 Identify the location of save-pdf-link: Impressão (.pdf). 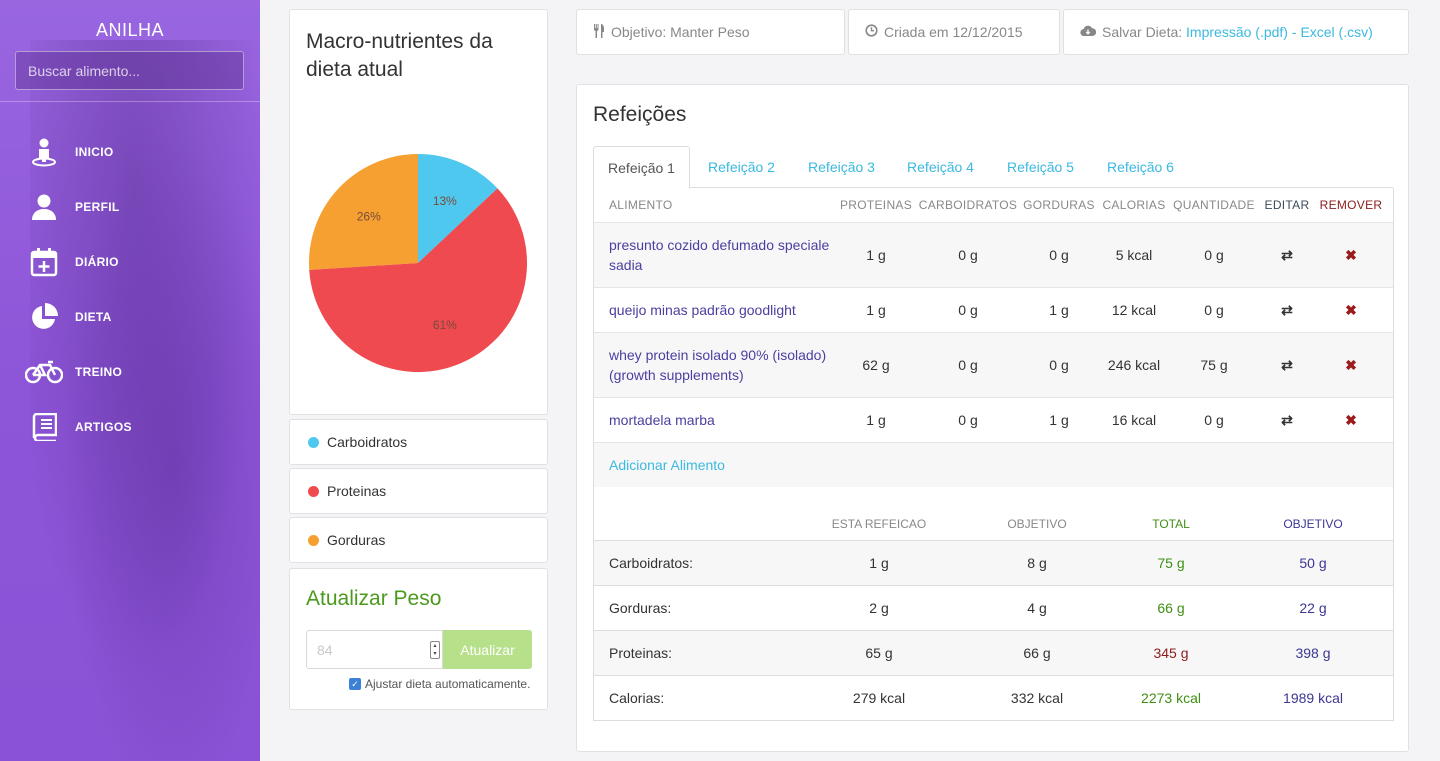
(1237, 32).